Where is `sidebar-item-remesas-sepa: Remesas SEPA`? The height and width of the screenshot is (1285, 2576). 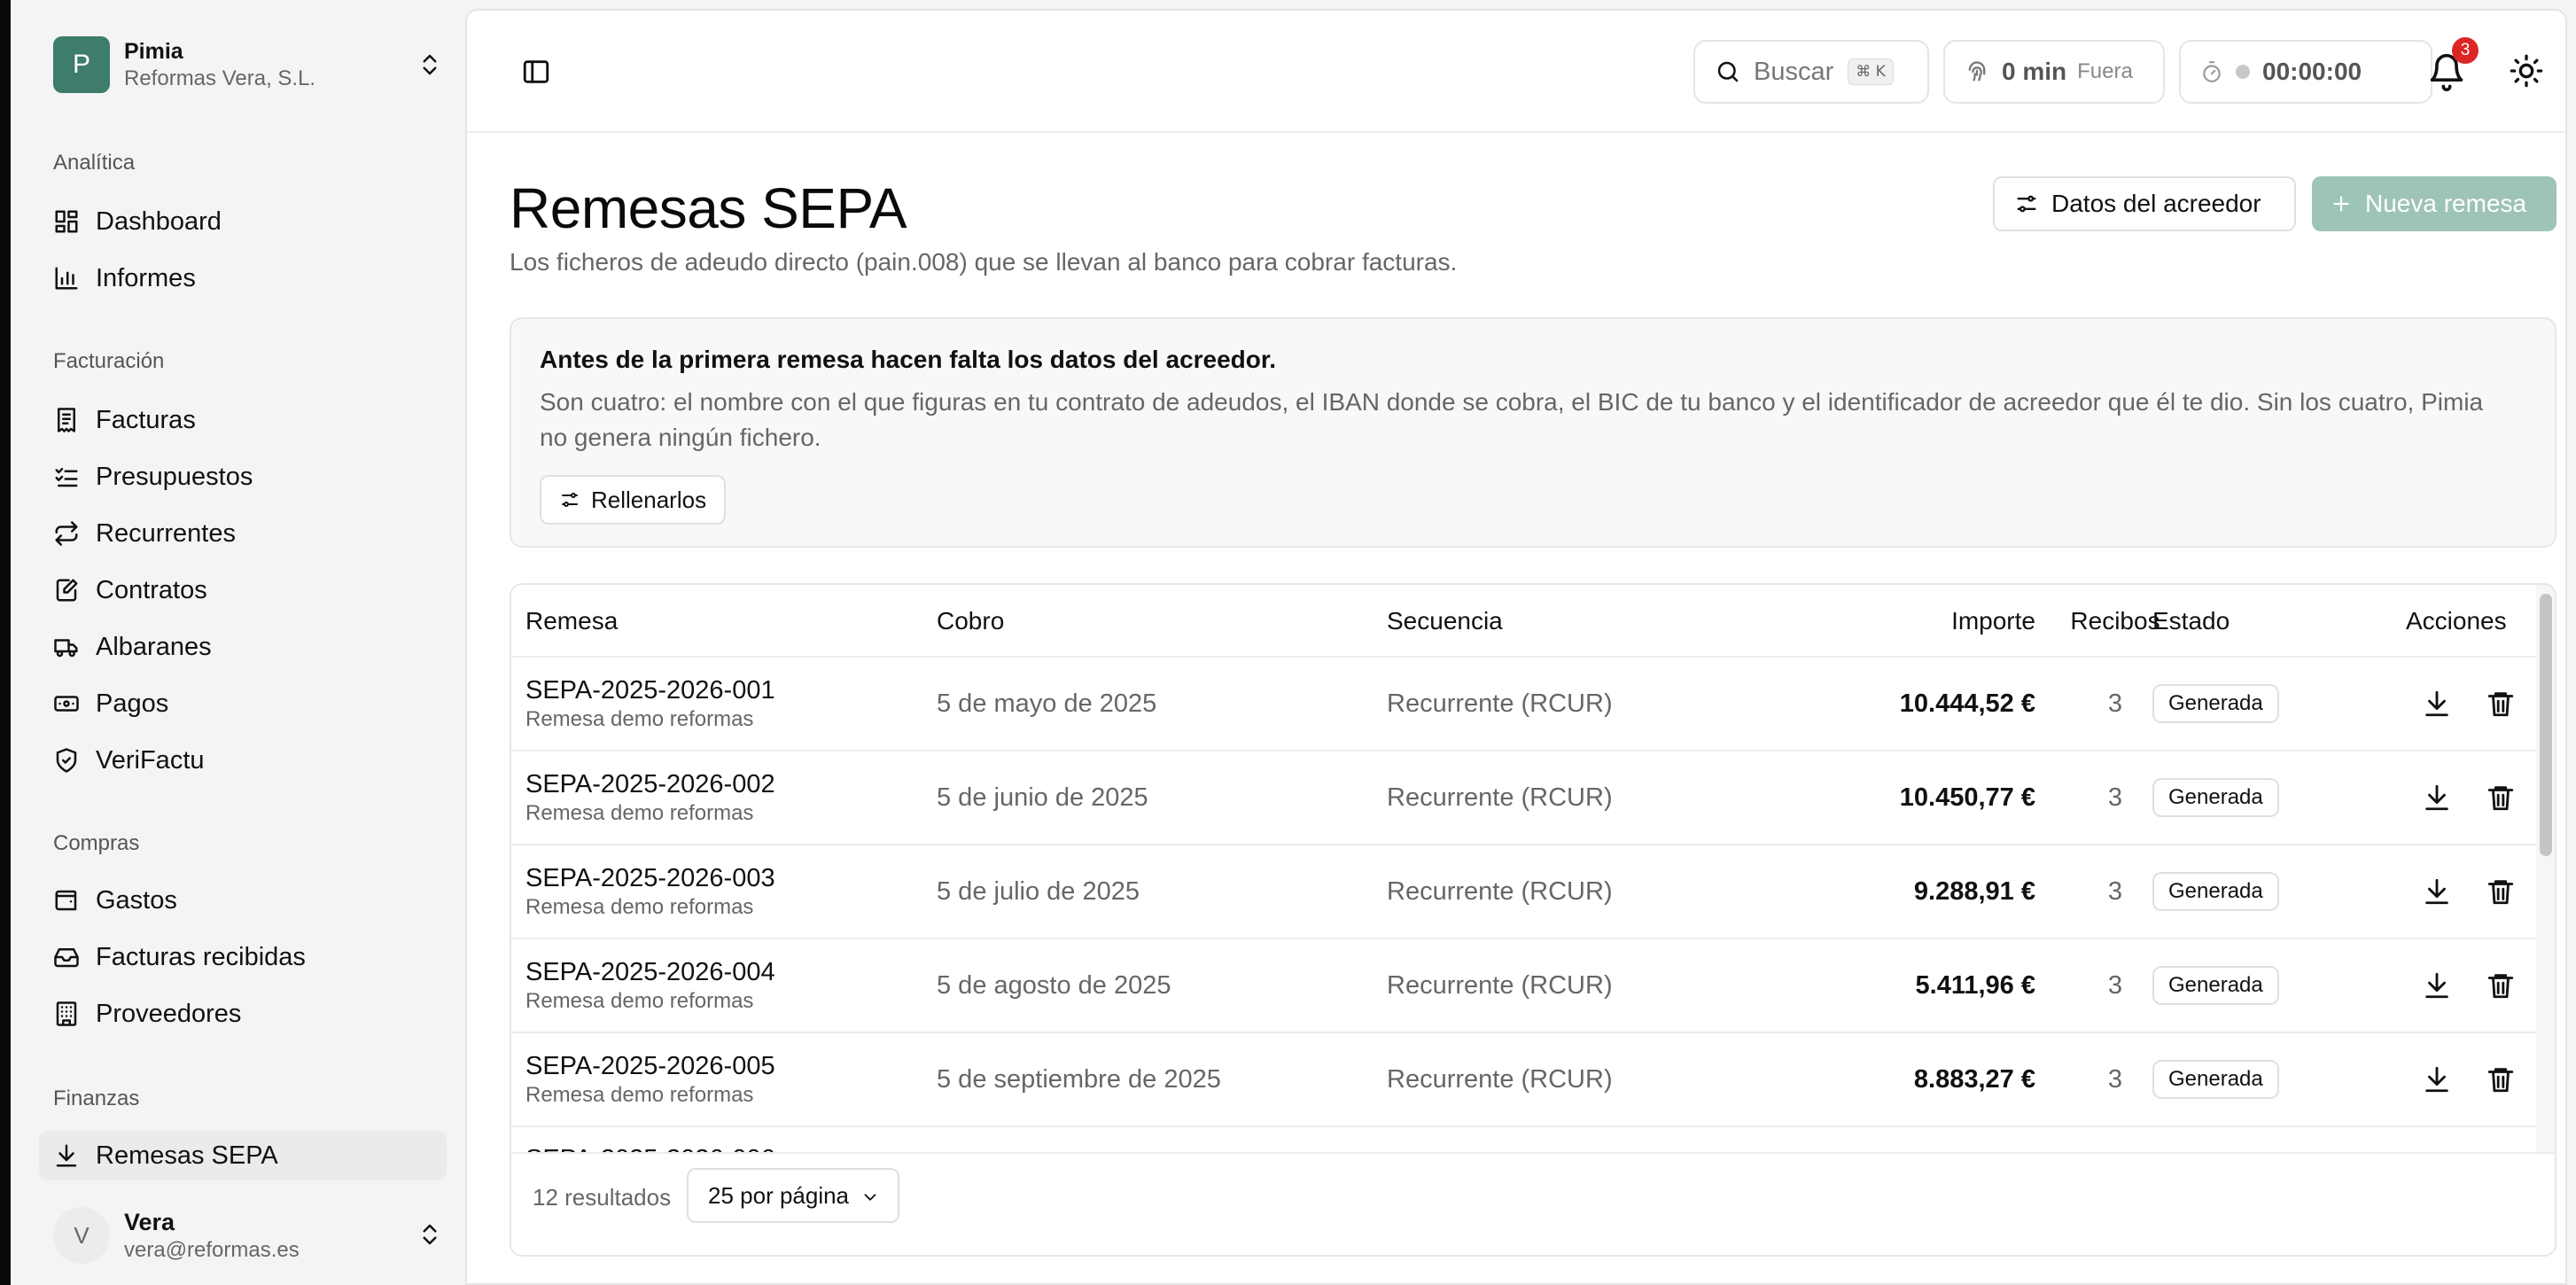 sidebar-item-remesas-sepa: Remesas SEPA is located at coordinates (243, 1155).